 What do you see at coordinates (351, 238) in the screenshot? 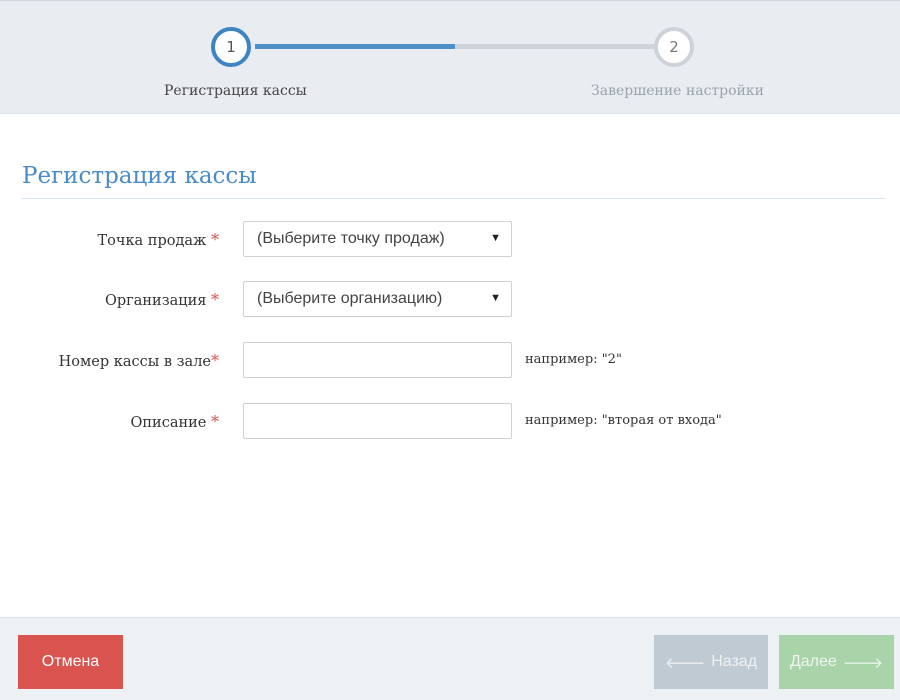
I see `sales-point-select-value: (Выберите точку продаж)` at bounding box center [351, 238].